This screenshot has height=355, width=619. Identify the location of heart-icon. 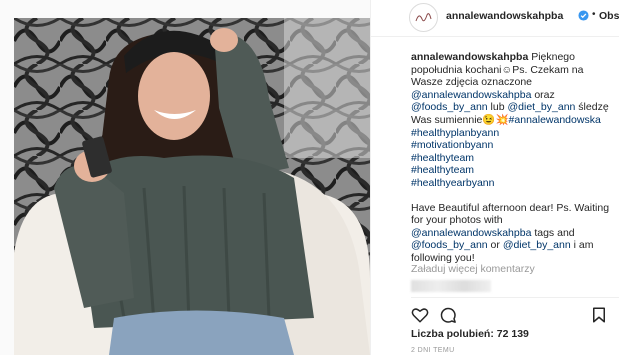
(420, 315).